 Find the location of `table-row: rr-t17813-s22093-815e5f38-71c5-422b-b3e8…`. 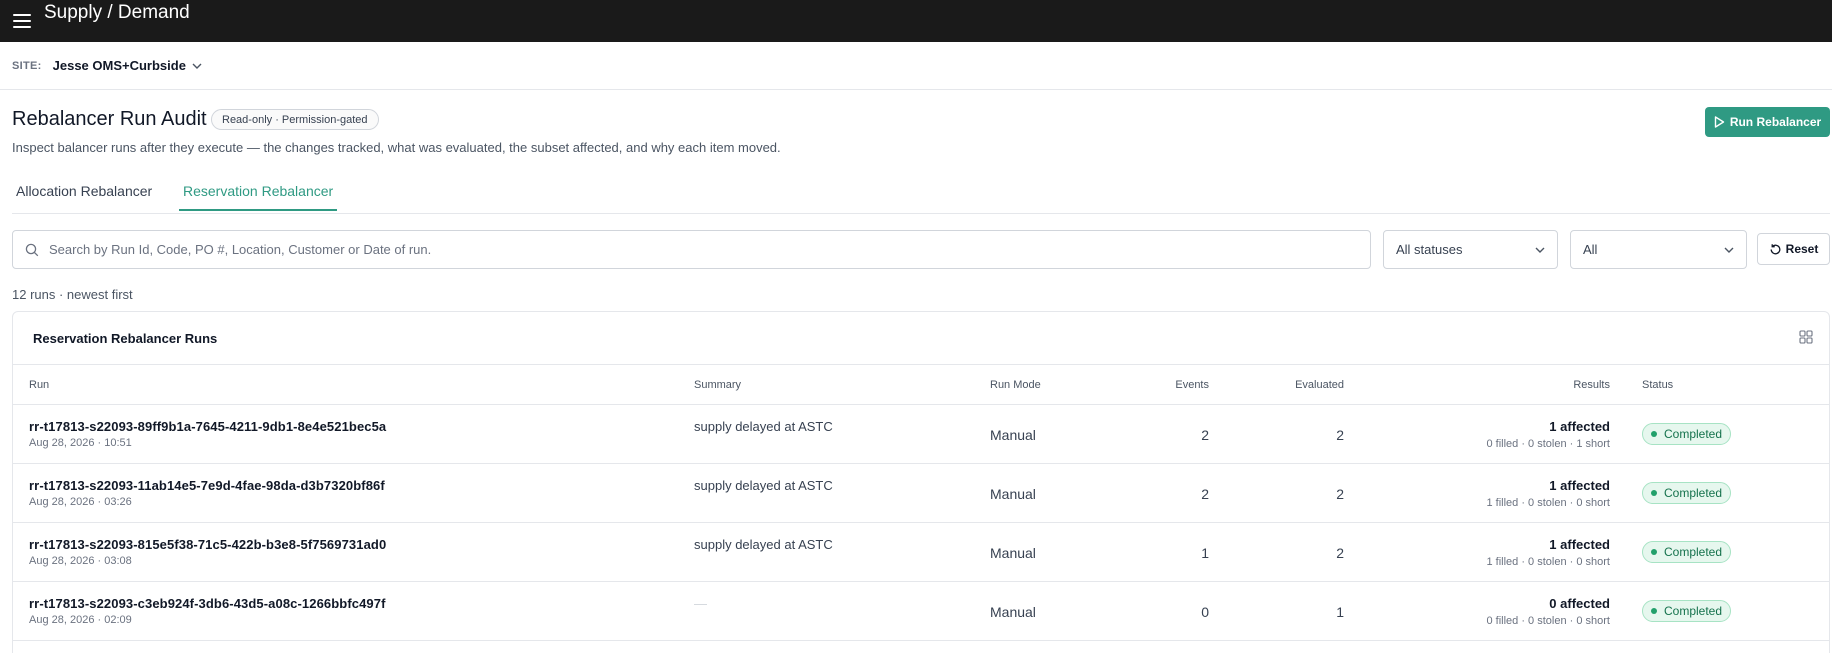

table-row: rr-t17813-s22093-815e5f38-71c5-422b-b3e8… is located at coordinates (921, 552).